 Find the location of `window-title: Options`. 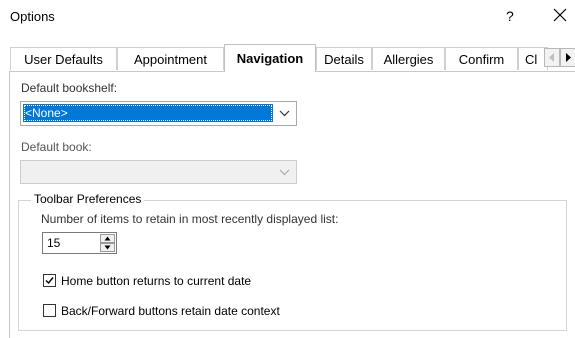

window-title: Options is located at coordinates (32, 16).